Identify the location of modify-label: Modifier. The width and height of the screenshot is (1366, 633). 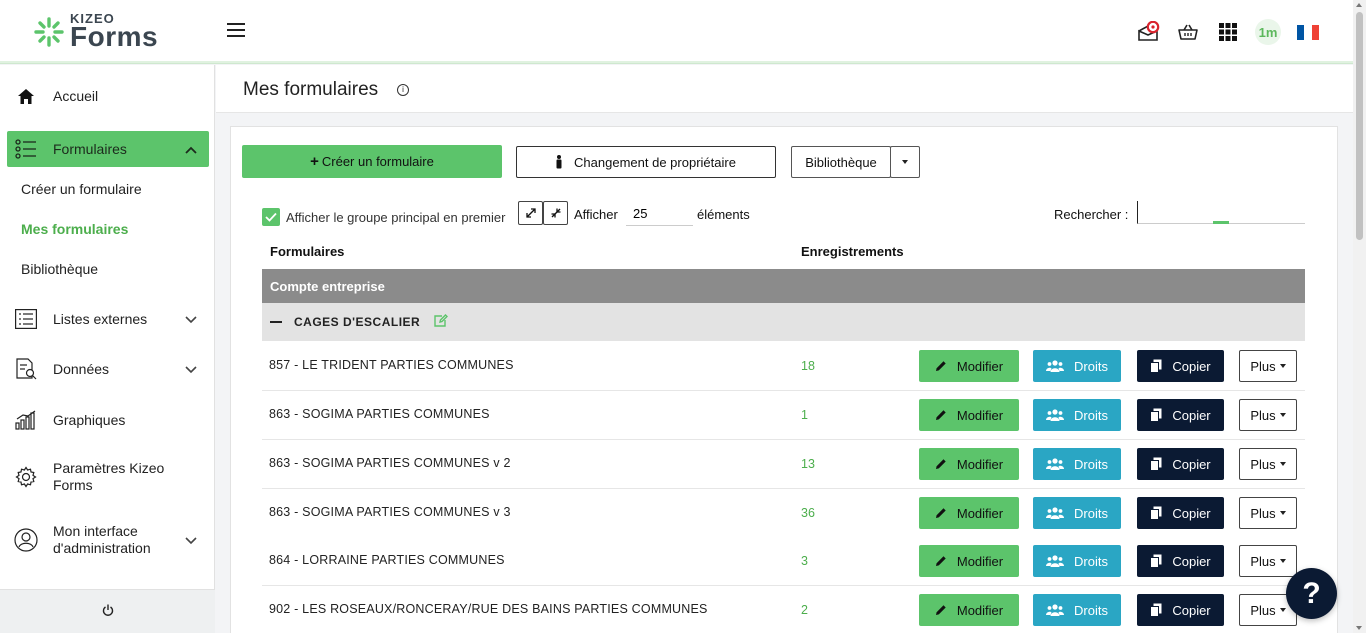
(980, 366).